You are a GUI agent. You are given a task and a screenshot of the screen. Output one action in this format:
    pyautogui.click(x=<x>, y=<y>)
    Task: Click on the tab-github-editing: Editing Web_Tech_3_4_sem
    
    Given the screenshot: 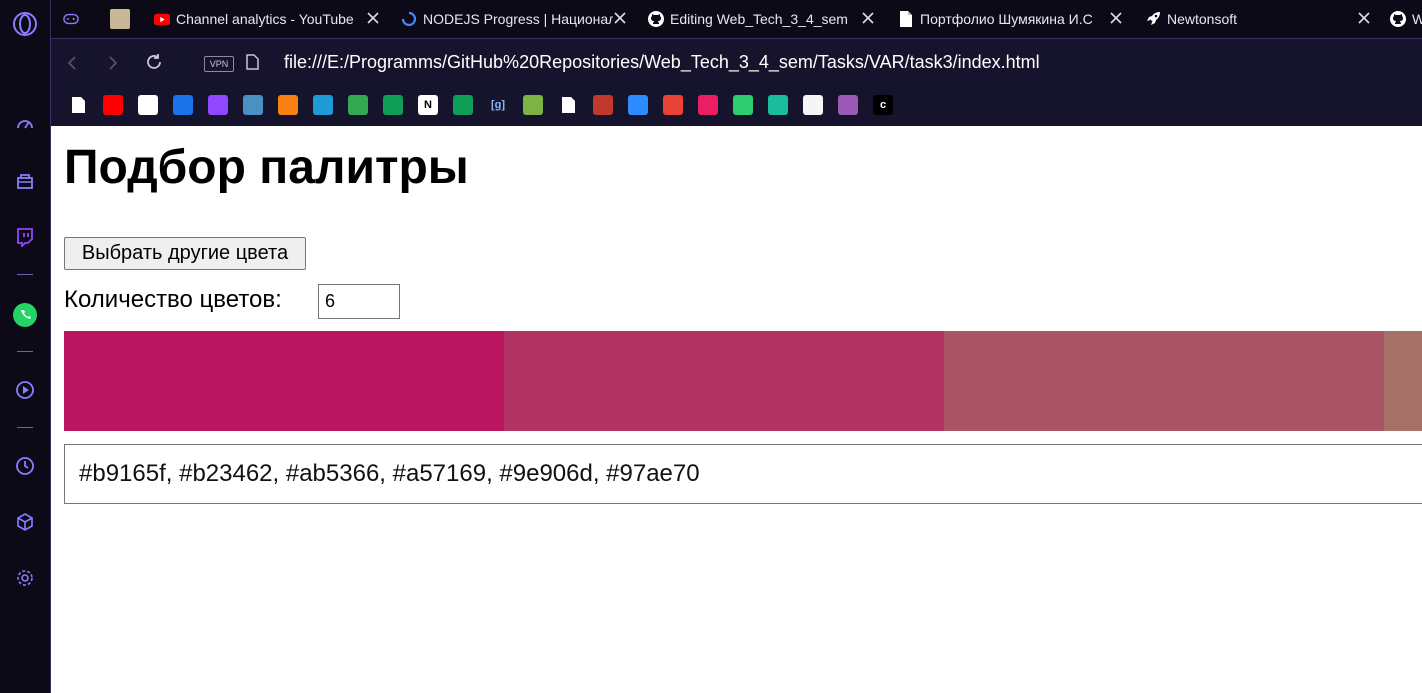 What is the action you would take?
    pyautogui.click(x=753, y=19)
    